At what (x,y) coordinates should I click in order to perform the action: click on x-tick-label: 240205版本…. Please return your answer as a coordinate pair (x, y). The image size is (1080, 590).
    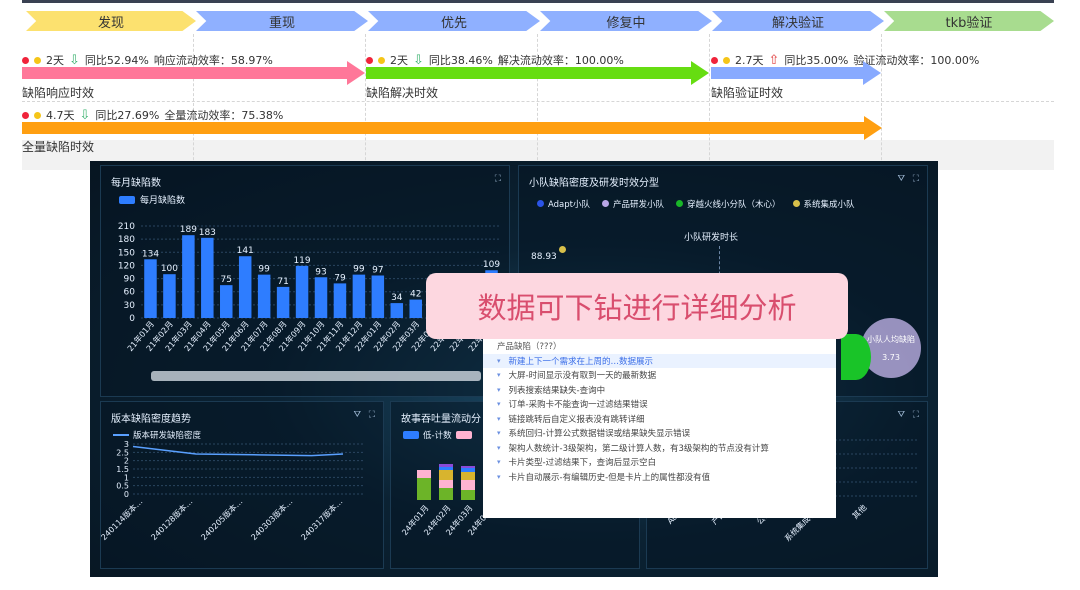
    Looking at the image, I should click on (222, 519).